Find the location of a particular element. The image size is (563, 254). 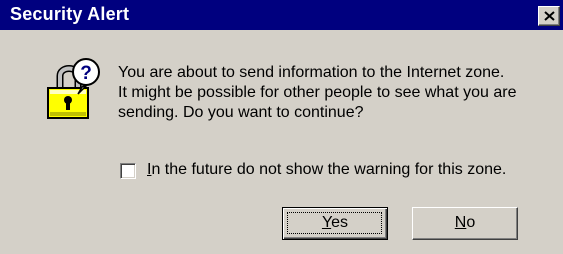

close-icon is located at coordinates (549, 16).